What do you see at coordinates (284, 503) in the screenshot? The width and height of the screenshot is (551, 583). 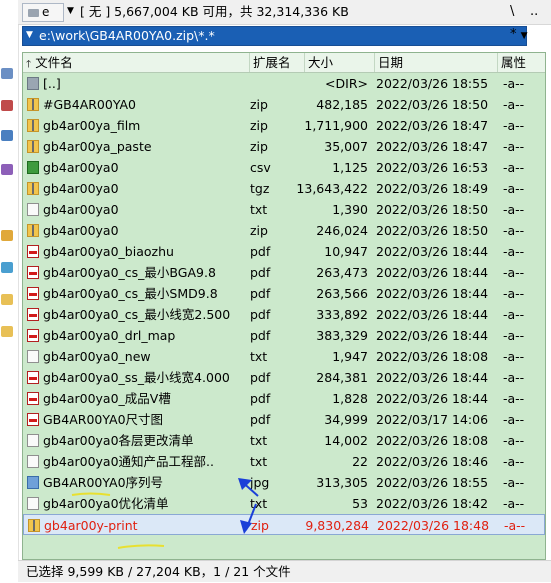 I see `file-row: gb4ar00ya0优化清单 txt 53 2022/03/26 18:42 -a--` at bounding box center [284, 503].